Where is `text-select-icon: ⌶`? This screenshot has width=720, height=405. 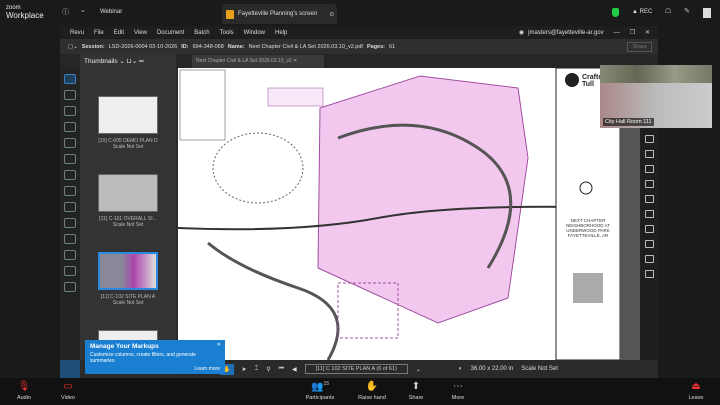
text-select-icon: ⌶ is located at coordinates (257, 369).